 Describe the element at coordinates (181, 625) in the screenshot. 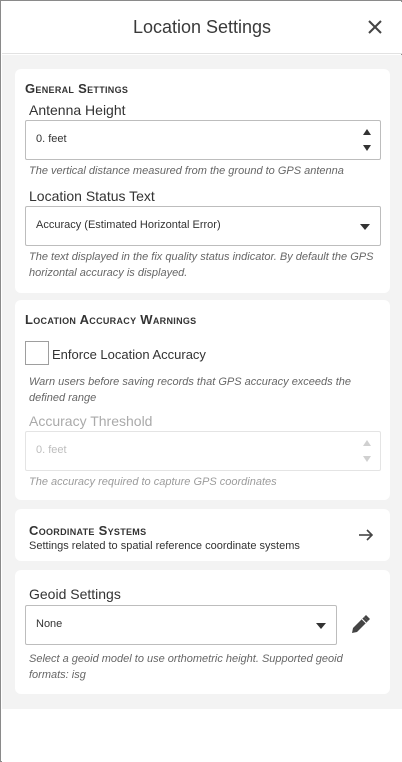

I see `geoid-select: None` at that location.